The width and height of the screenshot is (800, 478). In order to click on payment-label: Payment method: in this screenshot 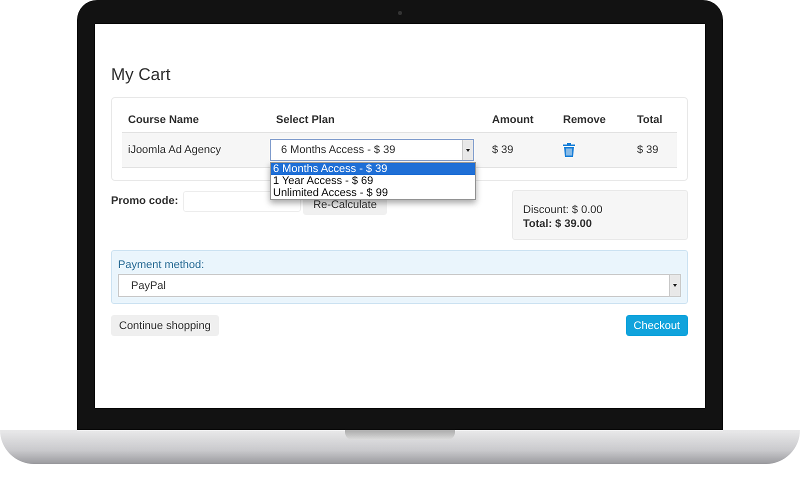, I will do `click(162, 265)`.